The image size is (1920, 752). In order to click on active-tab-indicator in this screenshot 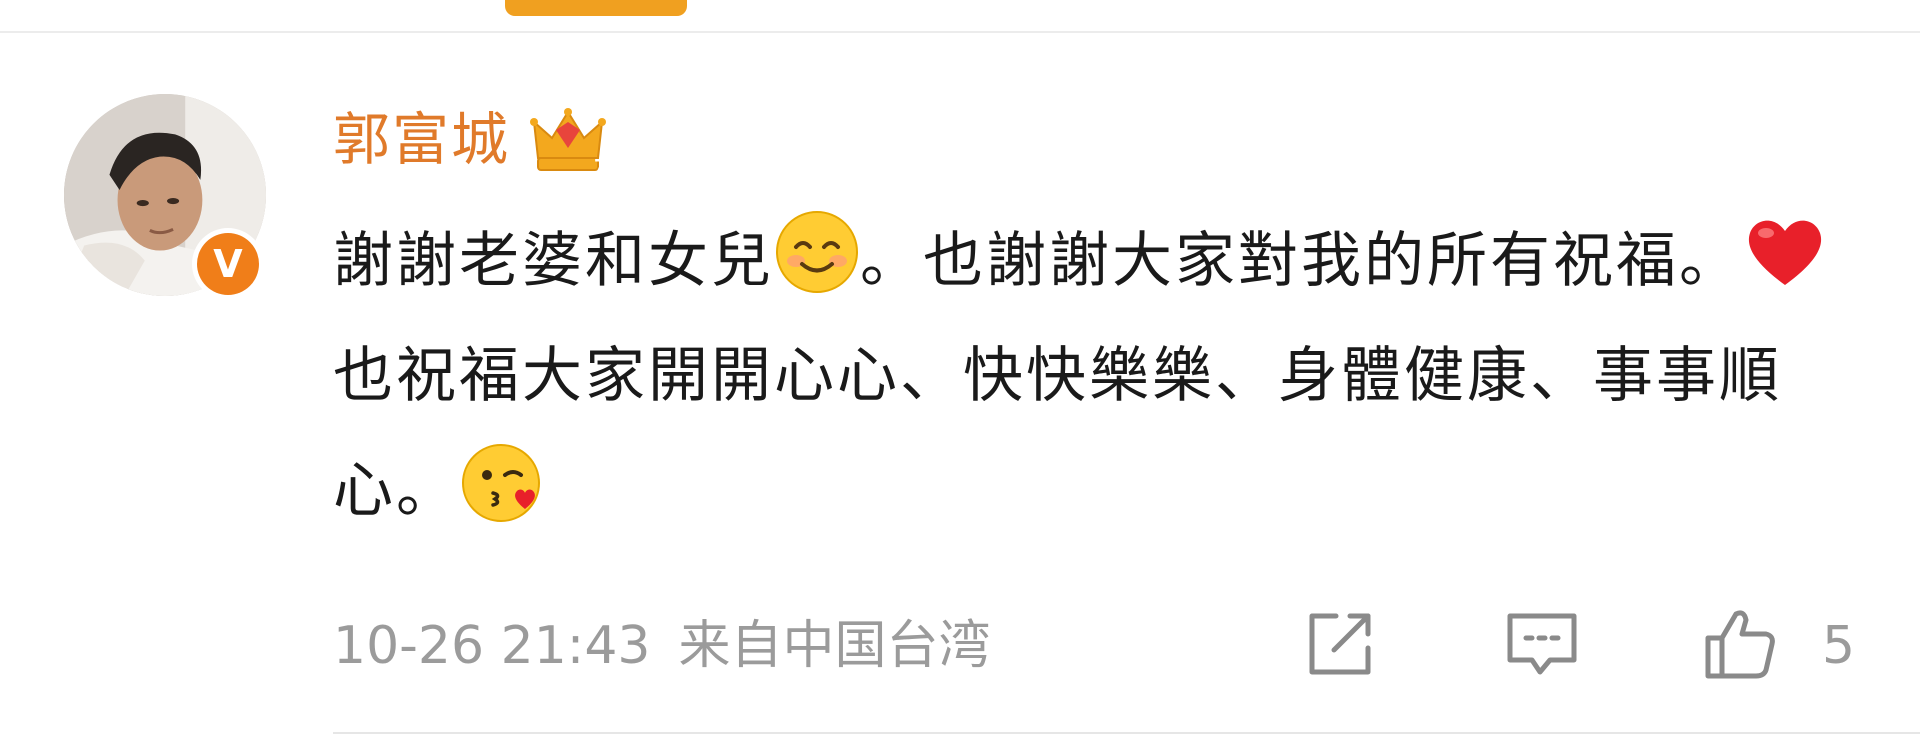, I will do `click(596, 8)`.